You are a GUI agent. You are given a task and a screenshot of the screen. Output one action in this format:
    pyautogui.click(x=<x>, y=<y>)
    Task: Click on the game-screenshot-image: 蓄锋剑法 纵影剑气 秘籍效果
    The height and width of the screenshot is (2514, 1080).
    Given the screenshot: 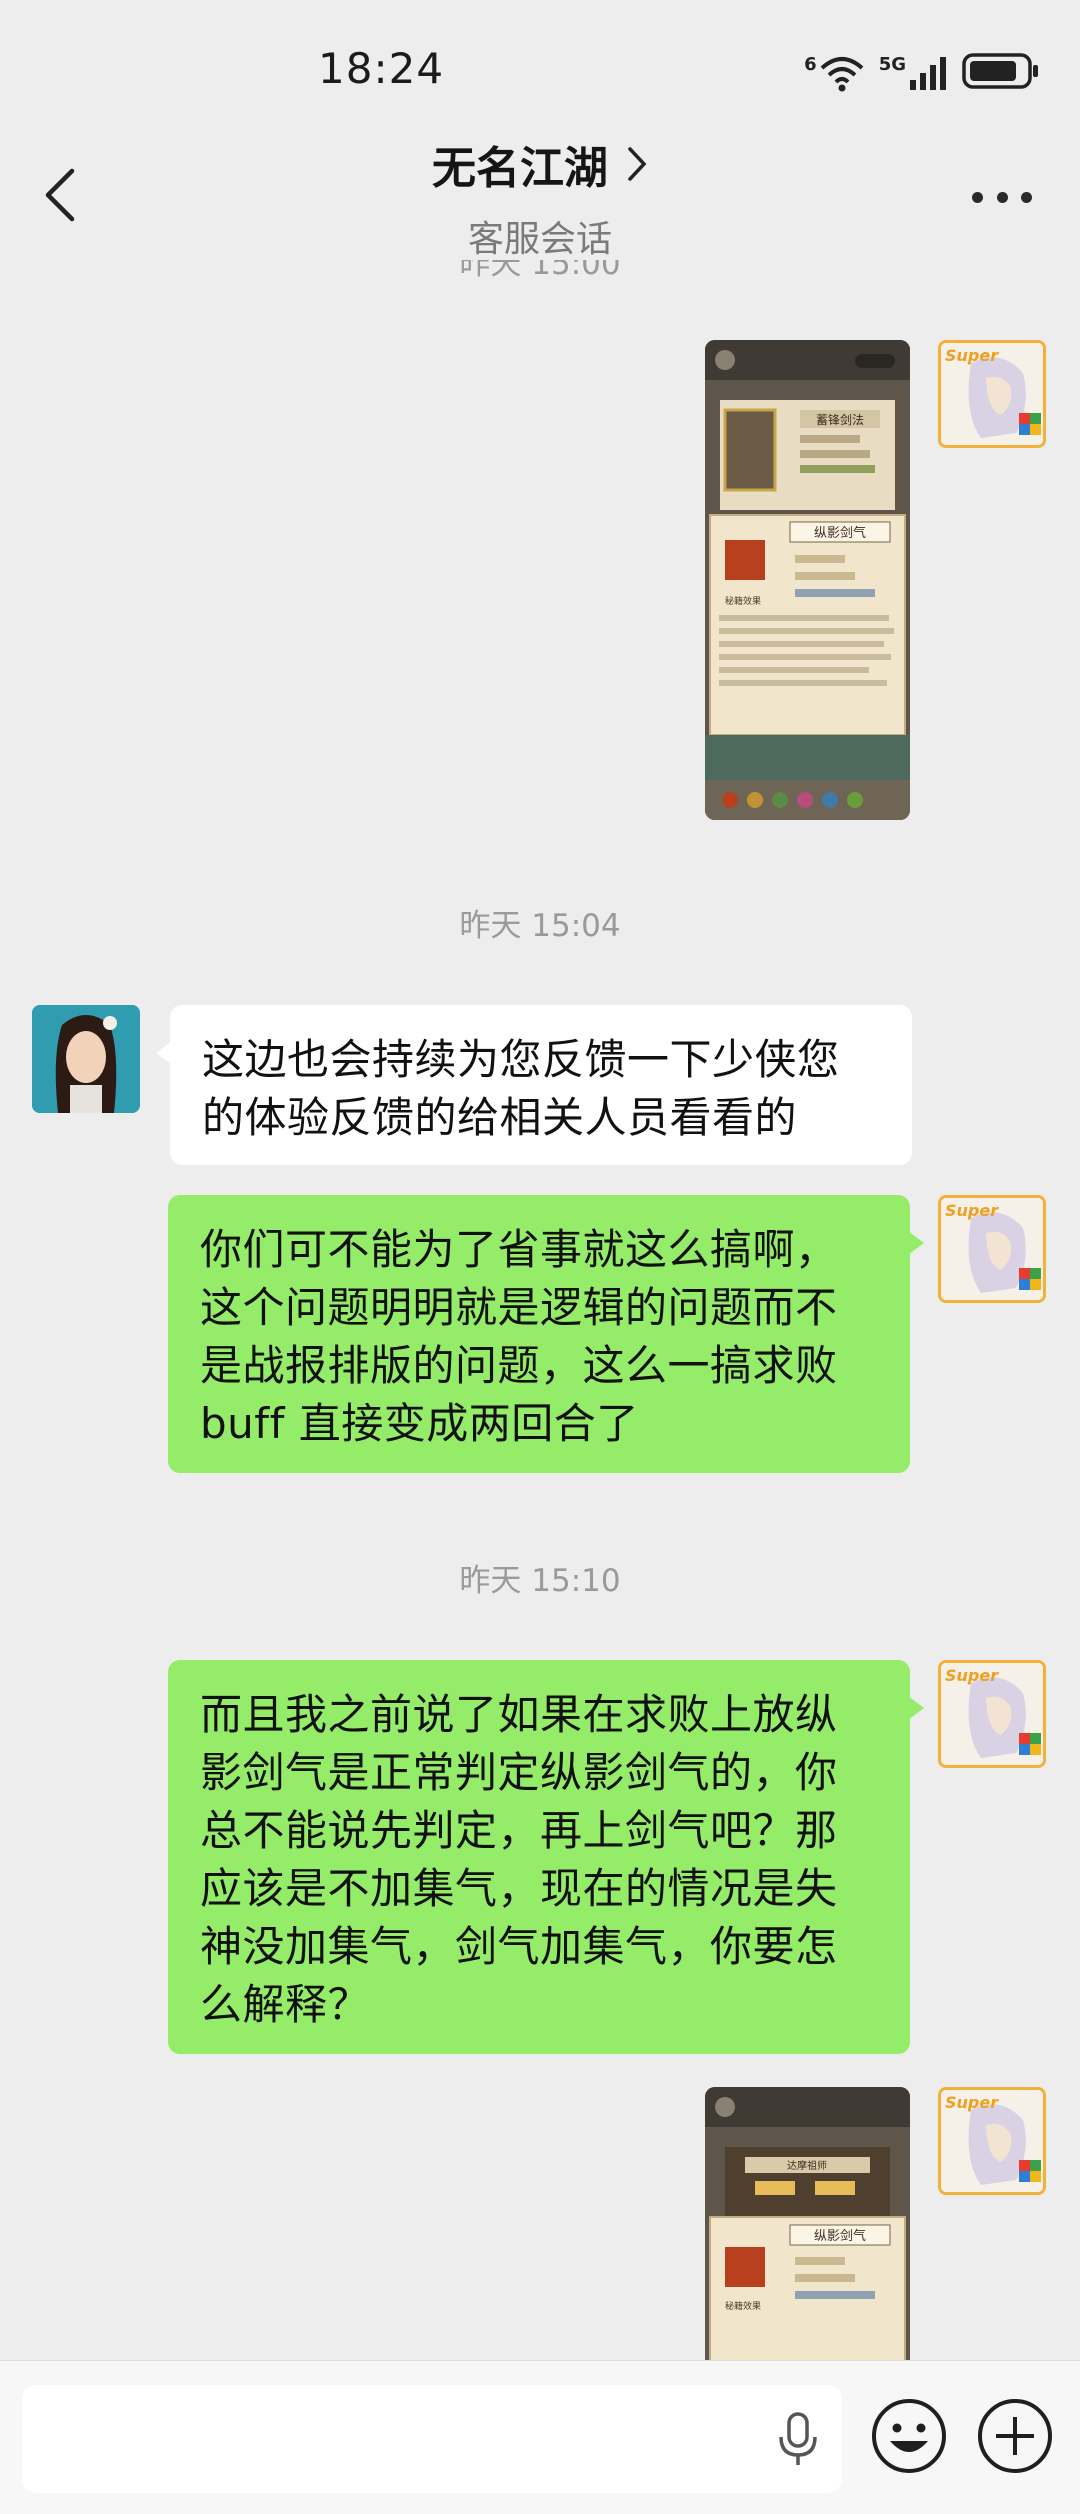 What is the action you would take?
    pyautogui.click(x=807, y=580)
    